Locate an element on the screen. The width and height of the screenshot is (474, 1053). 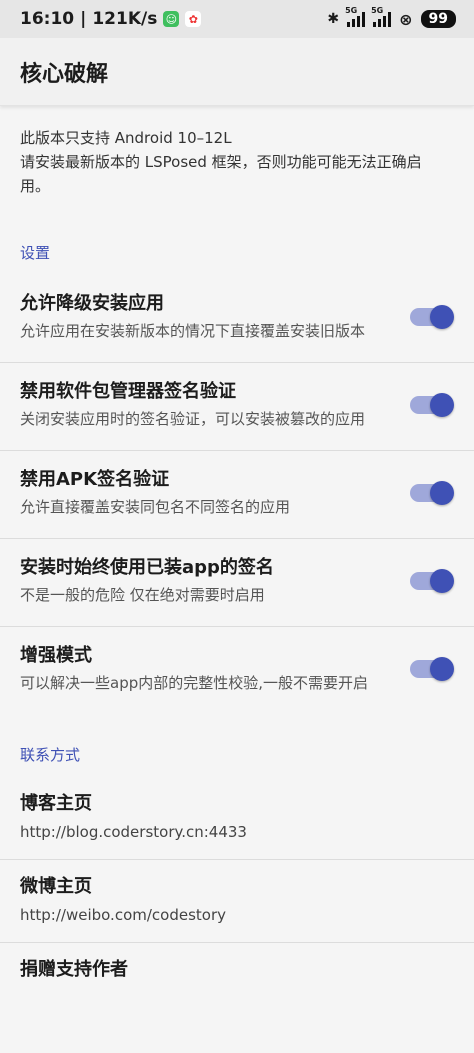
pref-disable-pm-signature: 禁用软件包管理器签名验证 关闭安装应用时的签名验证，可以安装被篡改的应用 is located at coordinates (237, 407).